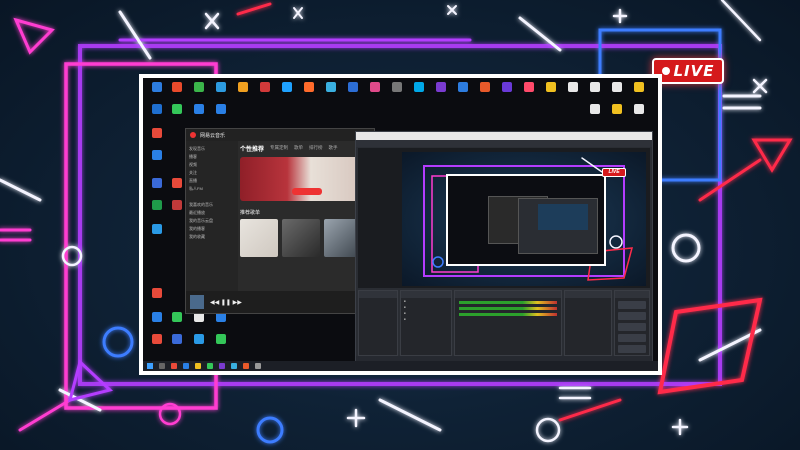 The width and height of the screenshot is (800, 450). Describe the element at coordinates (212, 165) in the screenshot. I see `sidebar-item: 视频` at that location.